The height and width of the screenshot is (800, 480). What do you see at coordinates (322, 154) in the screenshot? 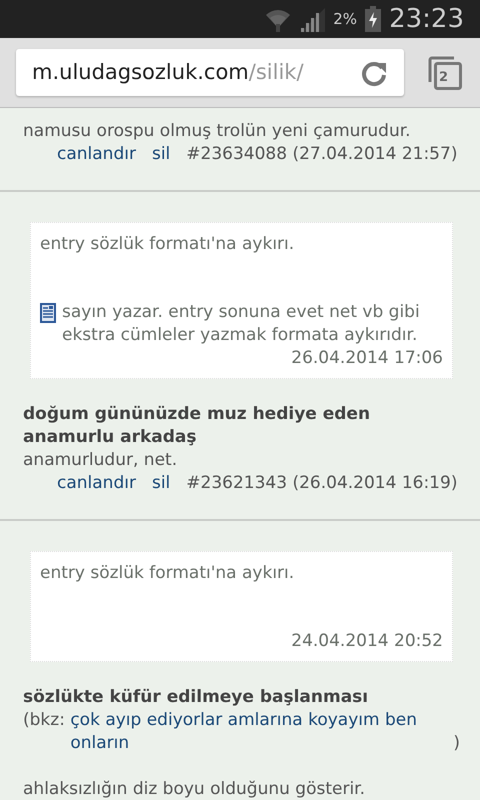
I see `entry-meta: #23634088 (27.04.2014 21:57)` at bounding box center [322, 154].